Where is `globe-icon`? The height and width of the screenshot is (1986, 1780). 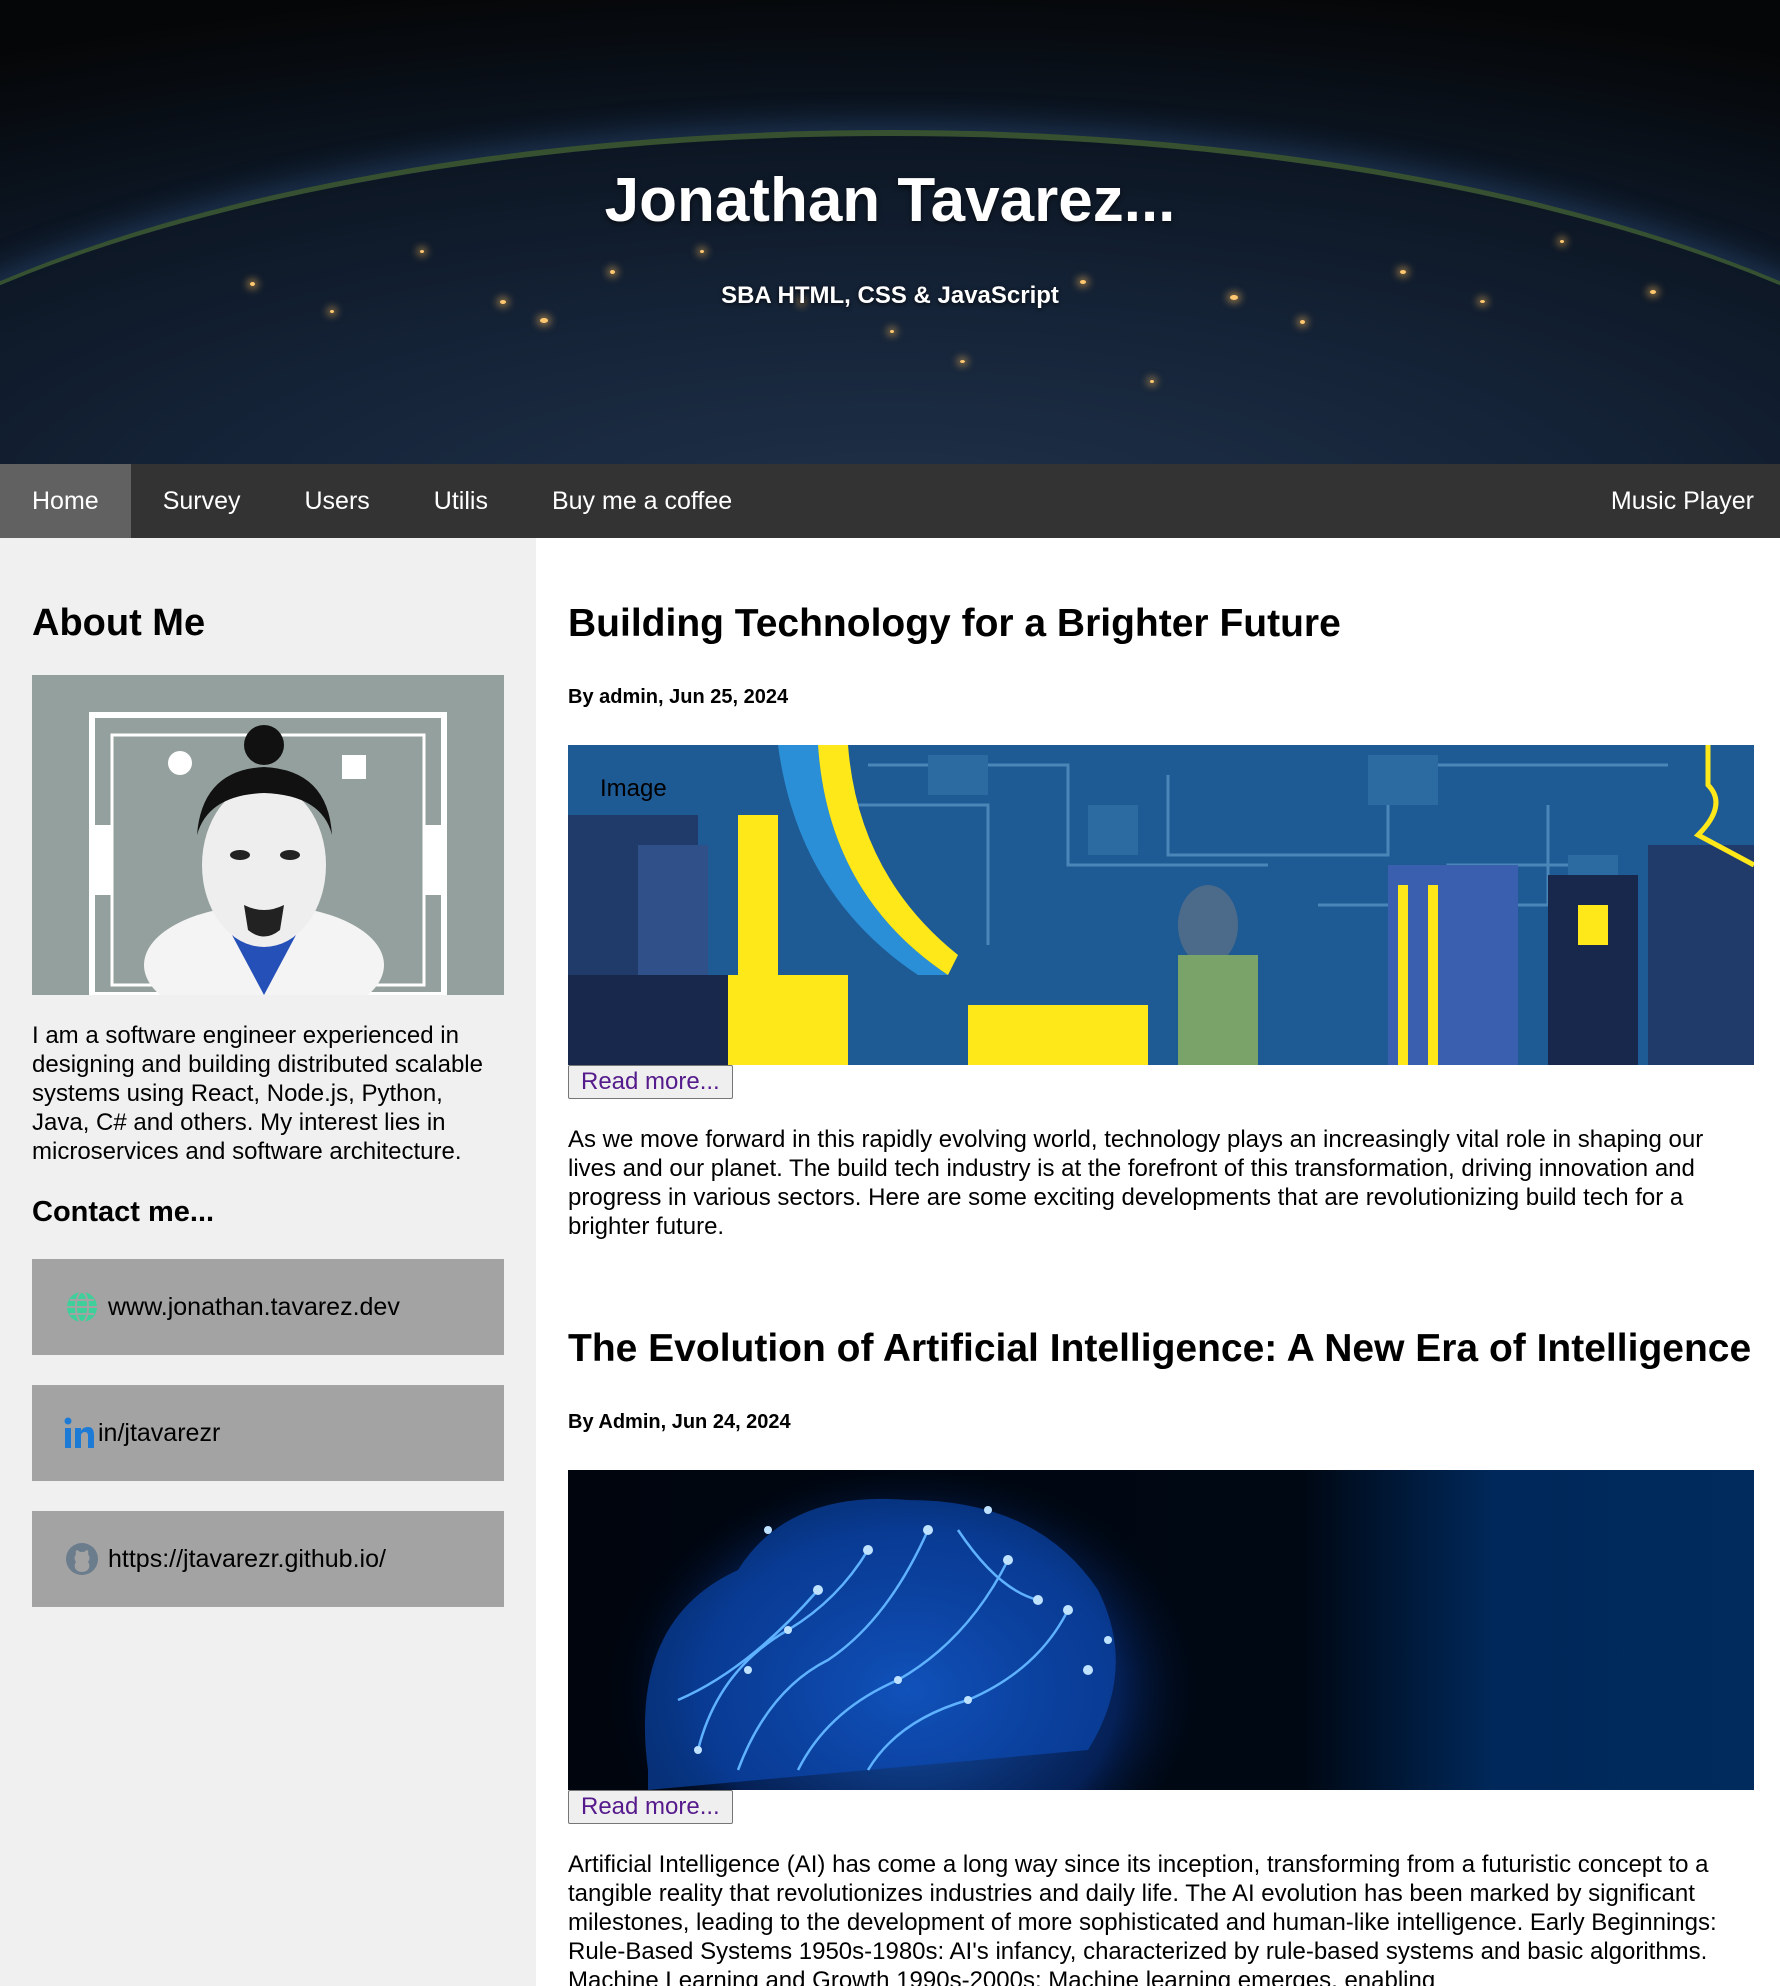 globe-icon is located at coordinates (82, 1307).